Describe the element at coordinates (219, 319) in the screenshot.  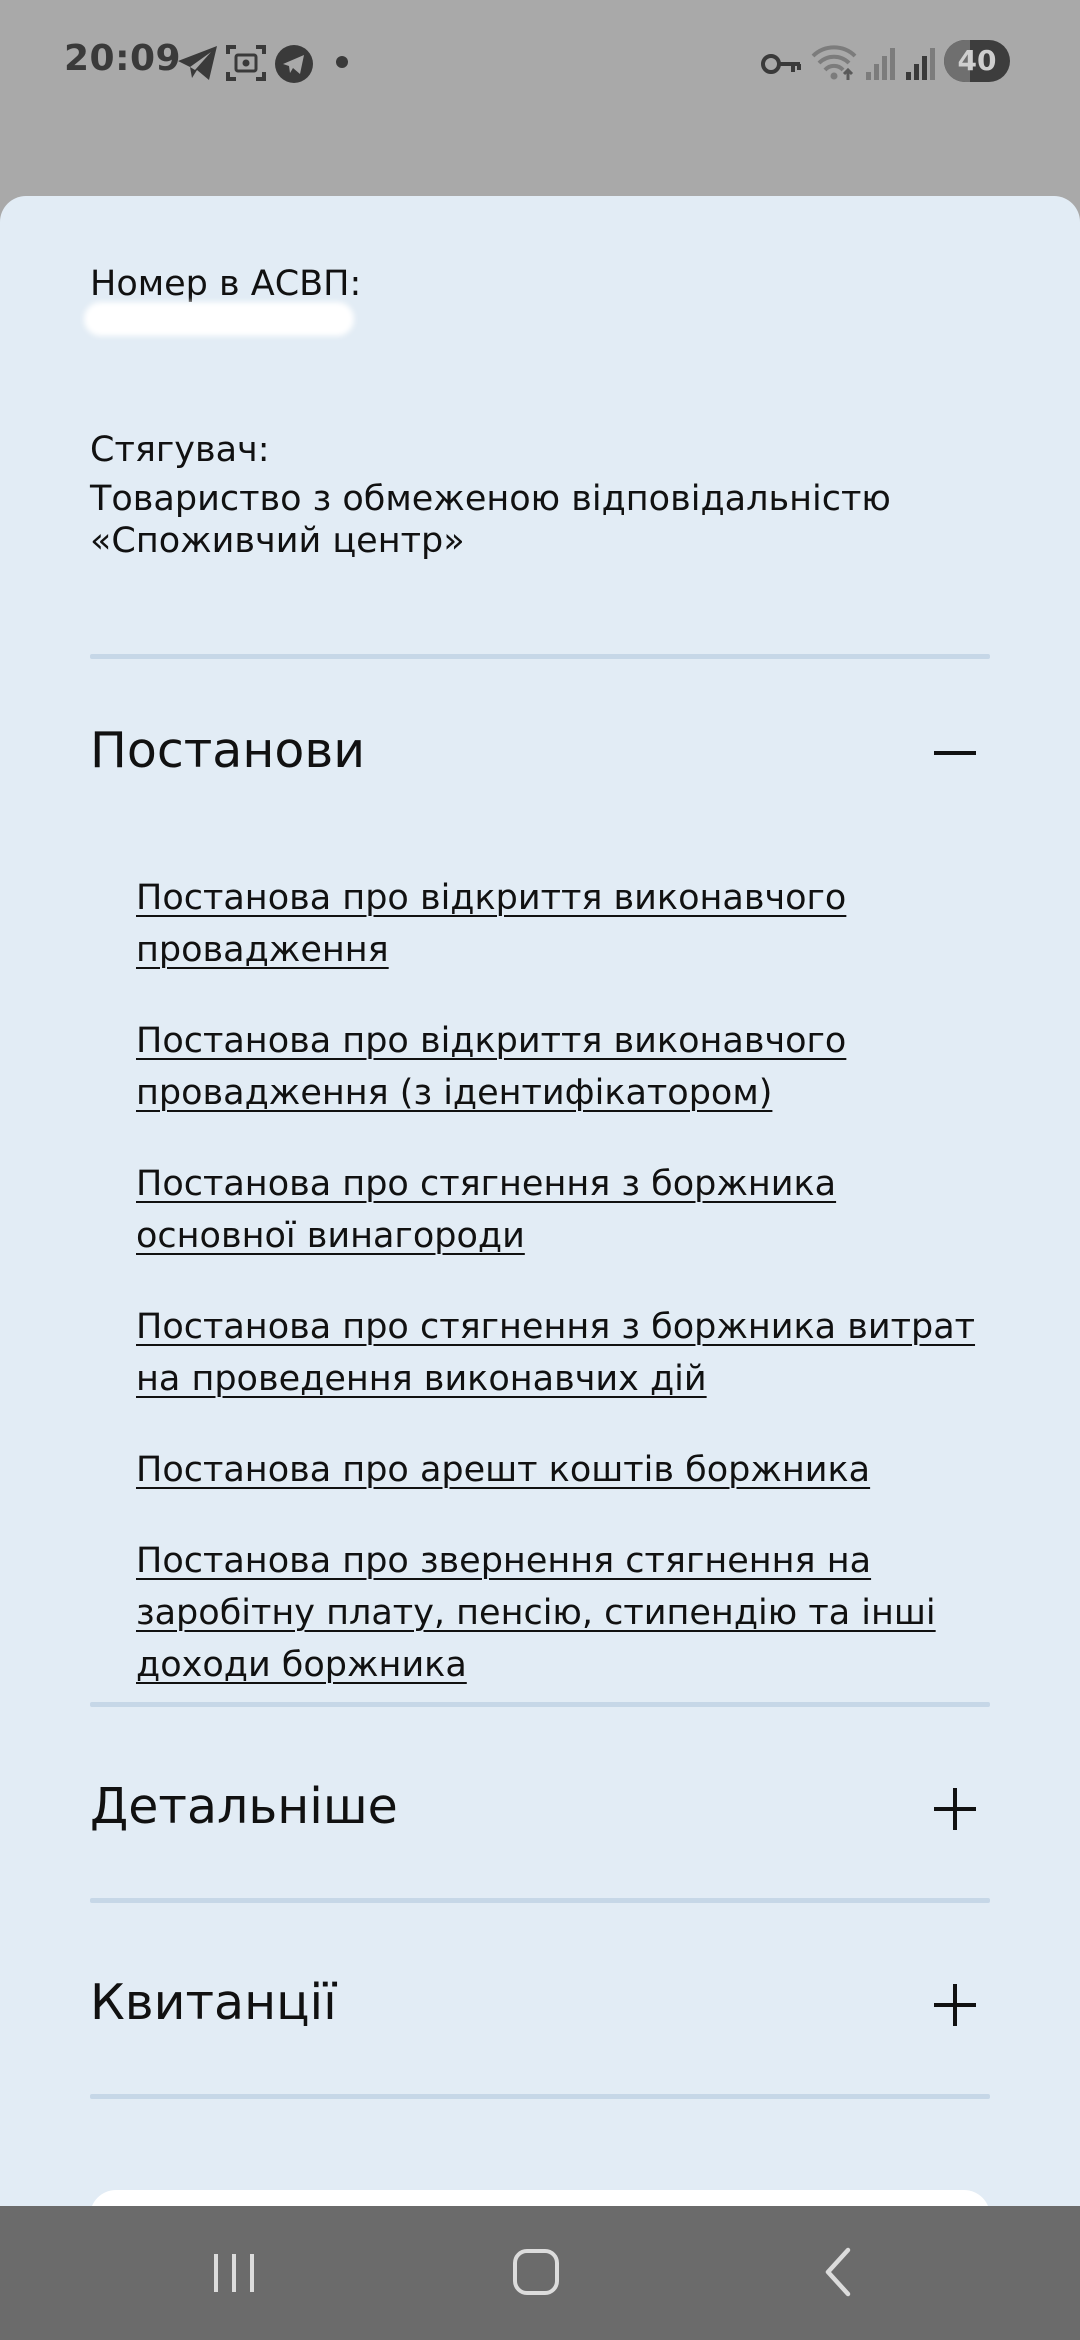
I see `asvp-number-redacted` at that location.